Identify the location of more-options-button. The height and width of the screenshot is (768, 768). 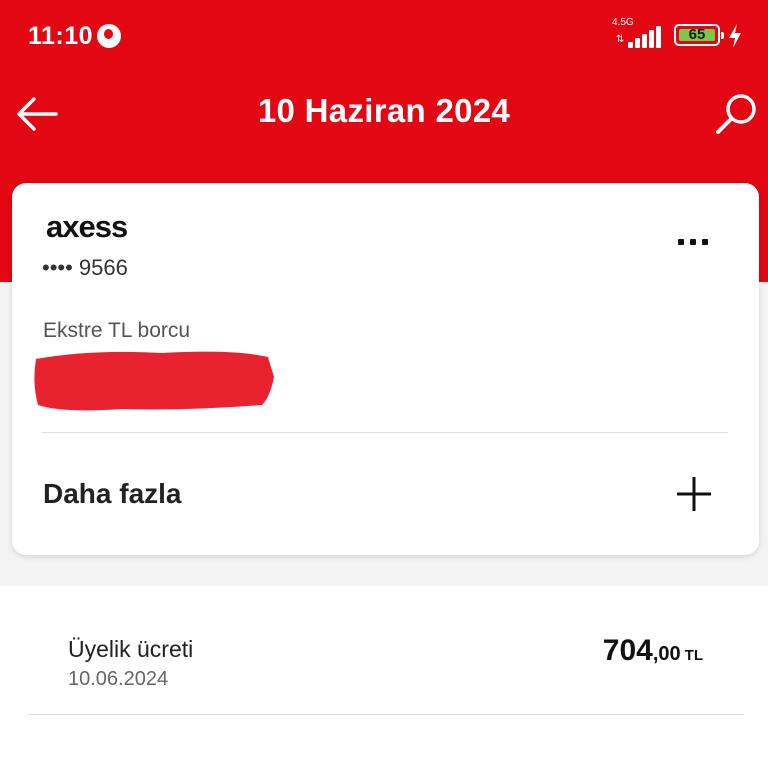
(693, 241).